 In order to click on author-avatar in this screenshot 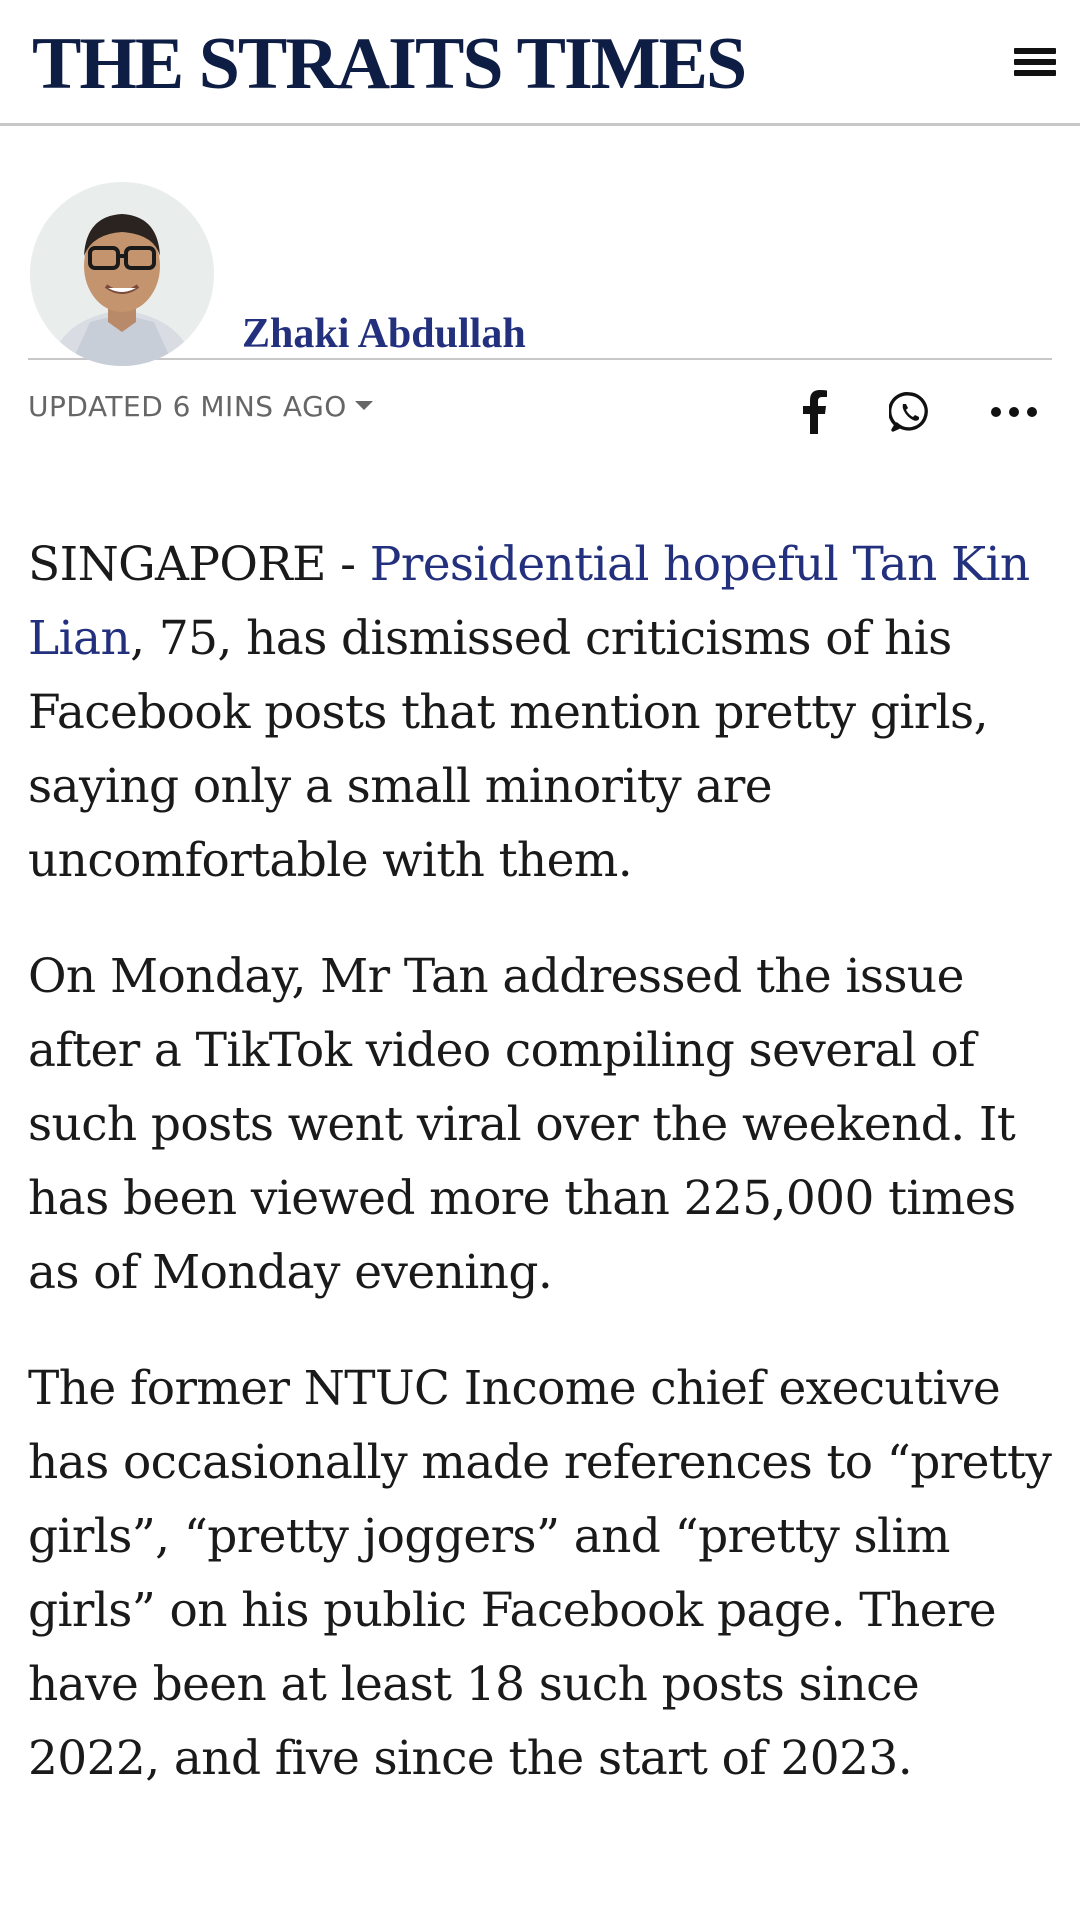, I will do `click(122, 274)`.